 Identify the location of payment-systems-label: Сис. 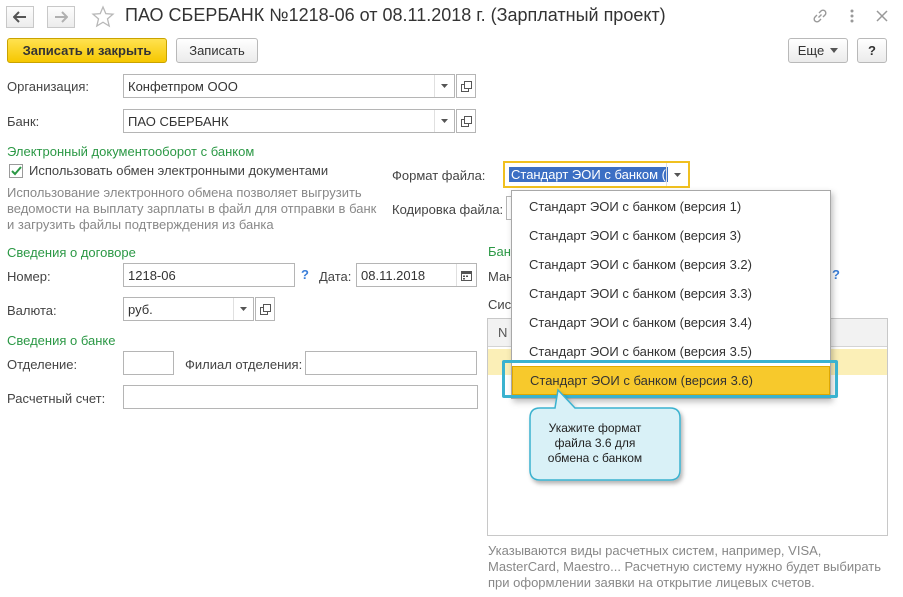
(500, 304).